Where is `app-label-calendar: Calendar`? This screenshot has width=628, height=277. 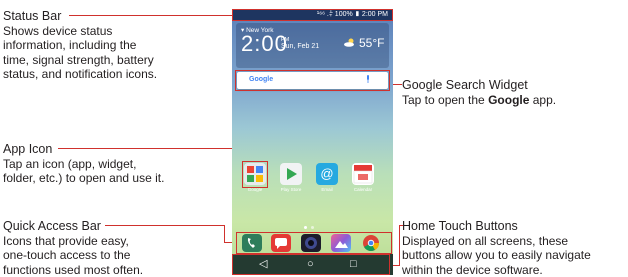 app-label-calendar: Calendar is located at coordinates (363, 189).